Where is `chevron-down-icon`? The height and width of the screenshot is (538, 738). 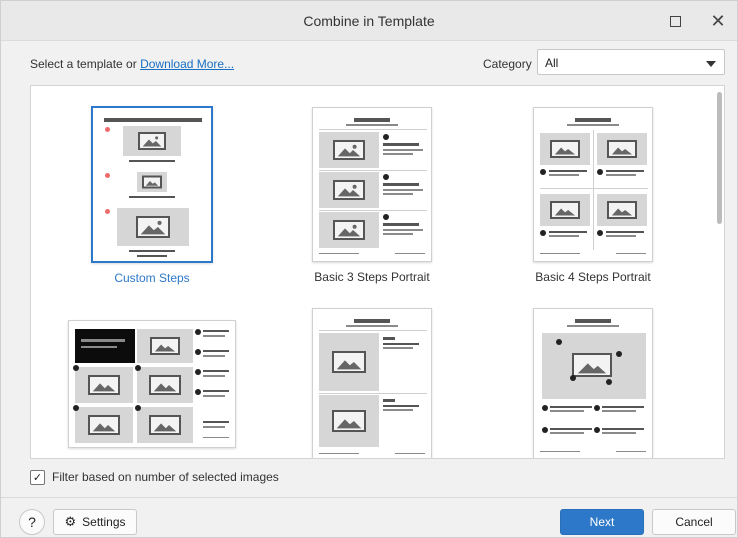 chevron-down-icon is located at coordinates (711, 64).